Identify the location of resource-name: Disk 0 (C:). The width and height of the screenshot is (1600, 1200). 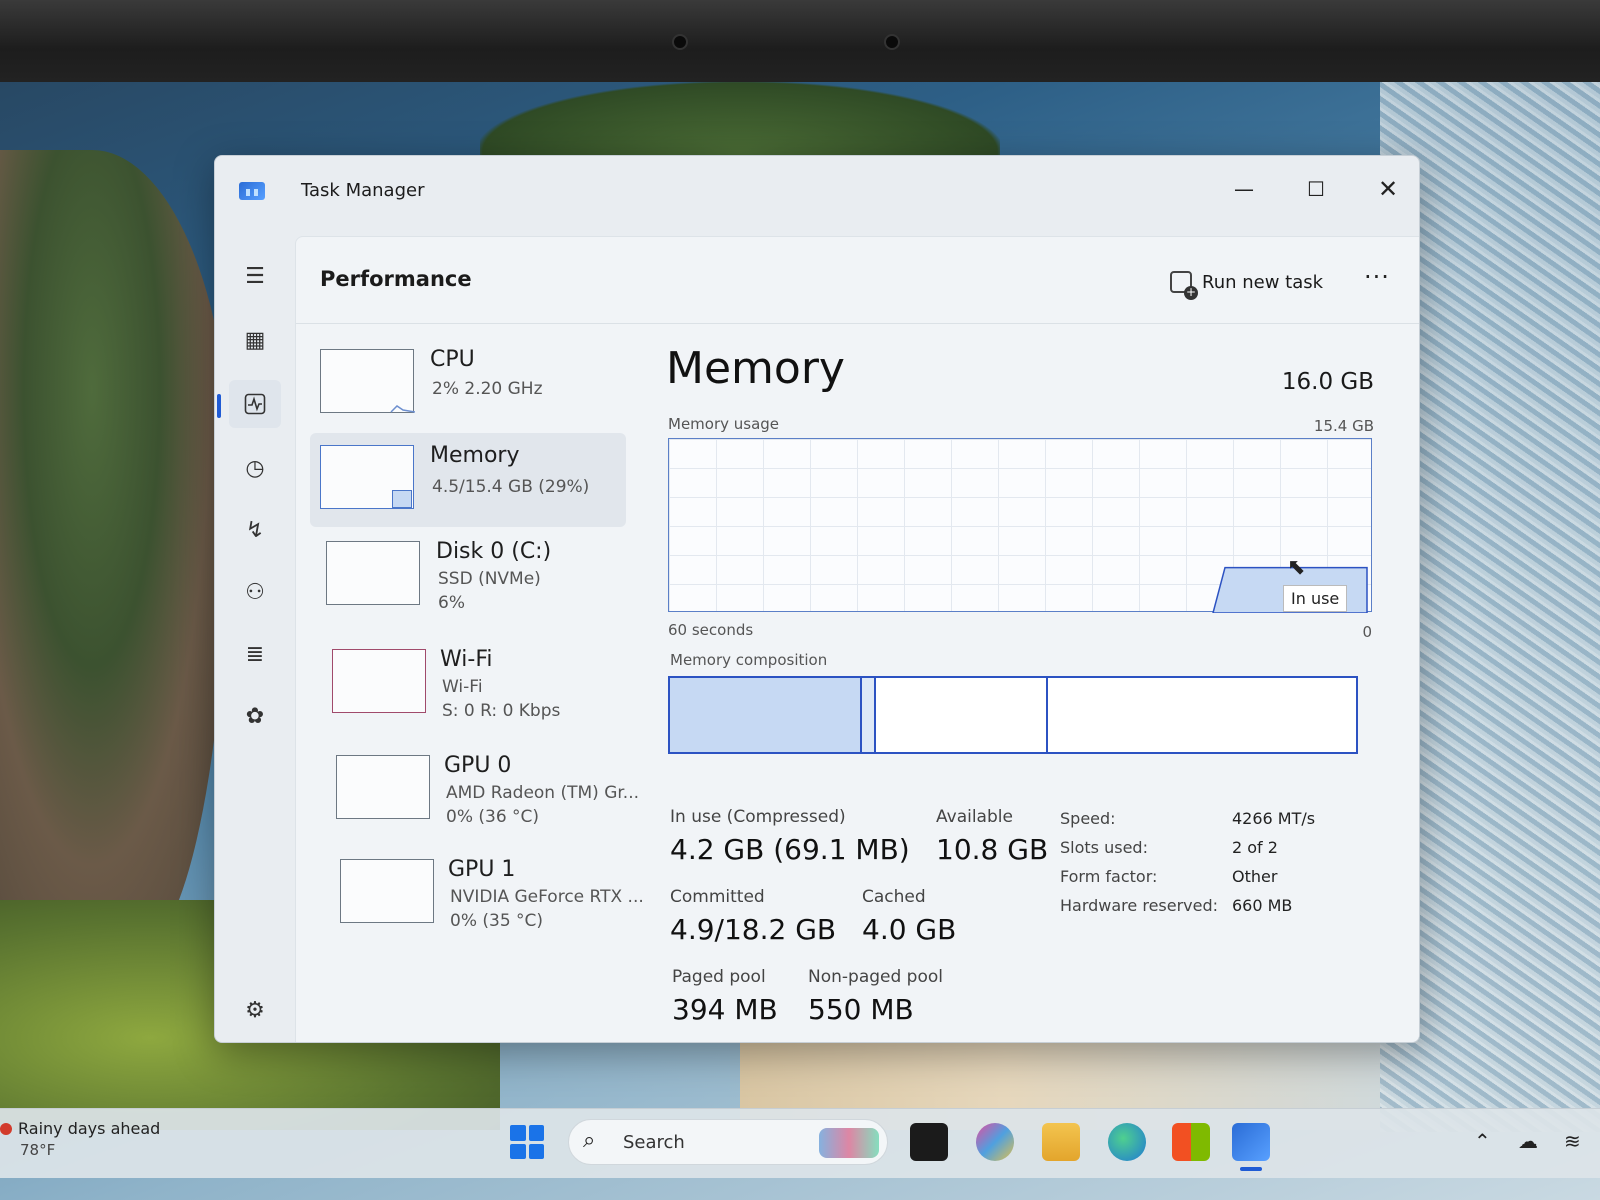
(494, 551).